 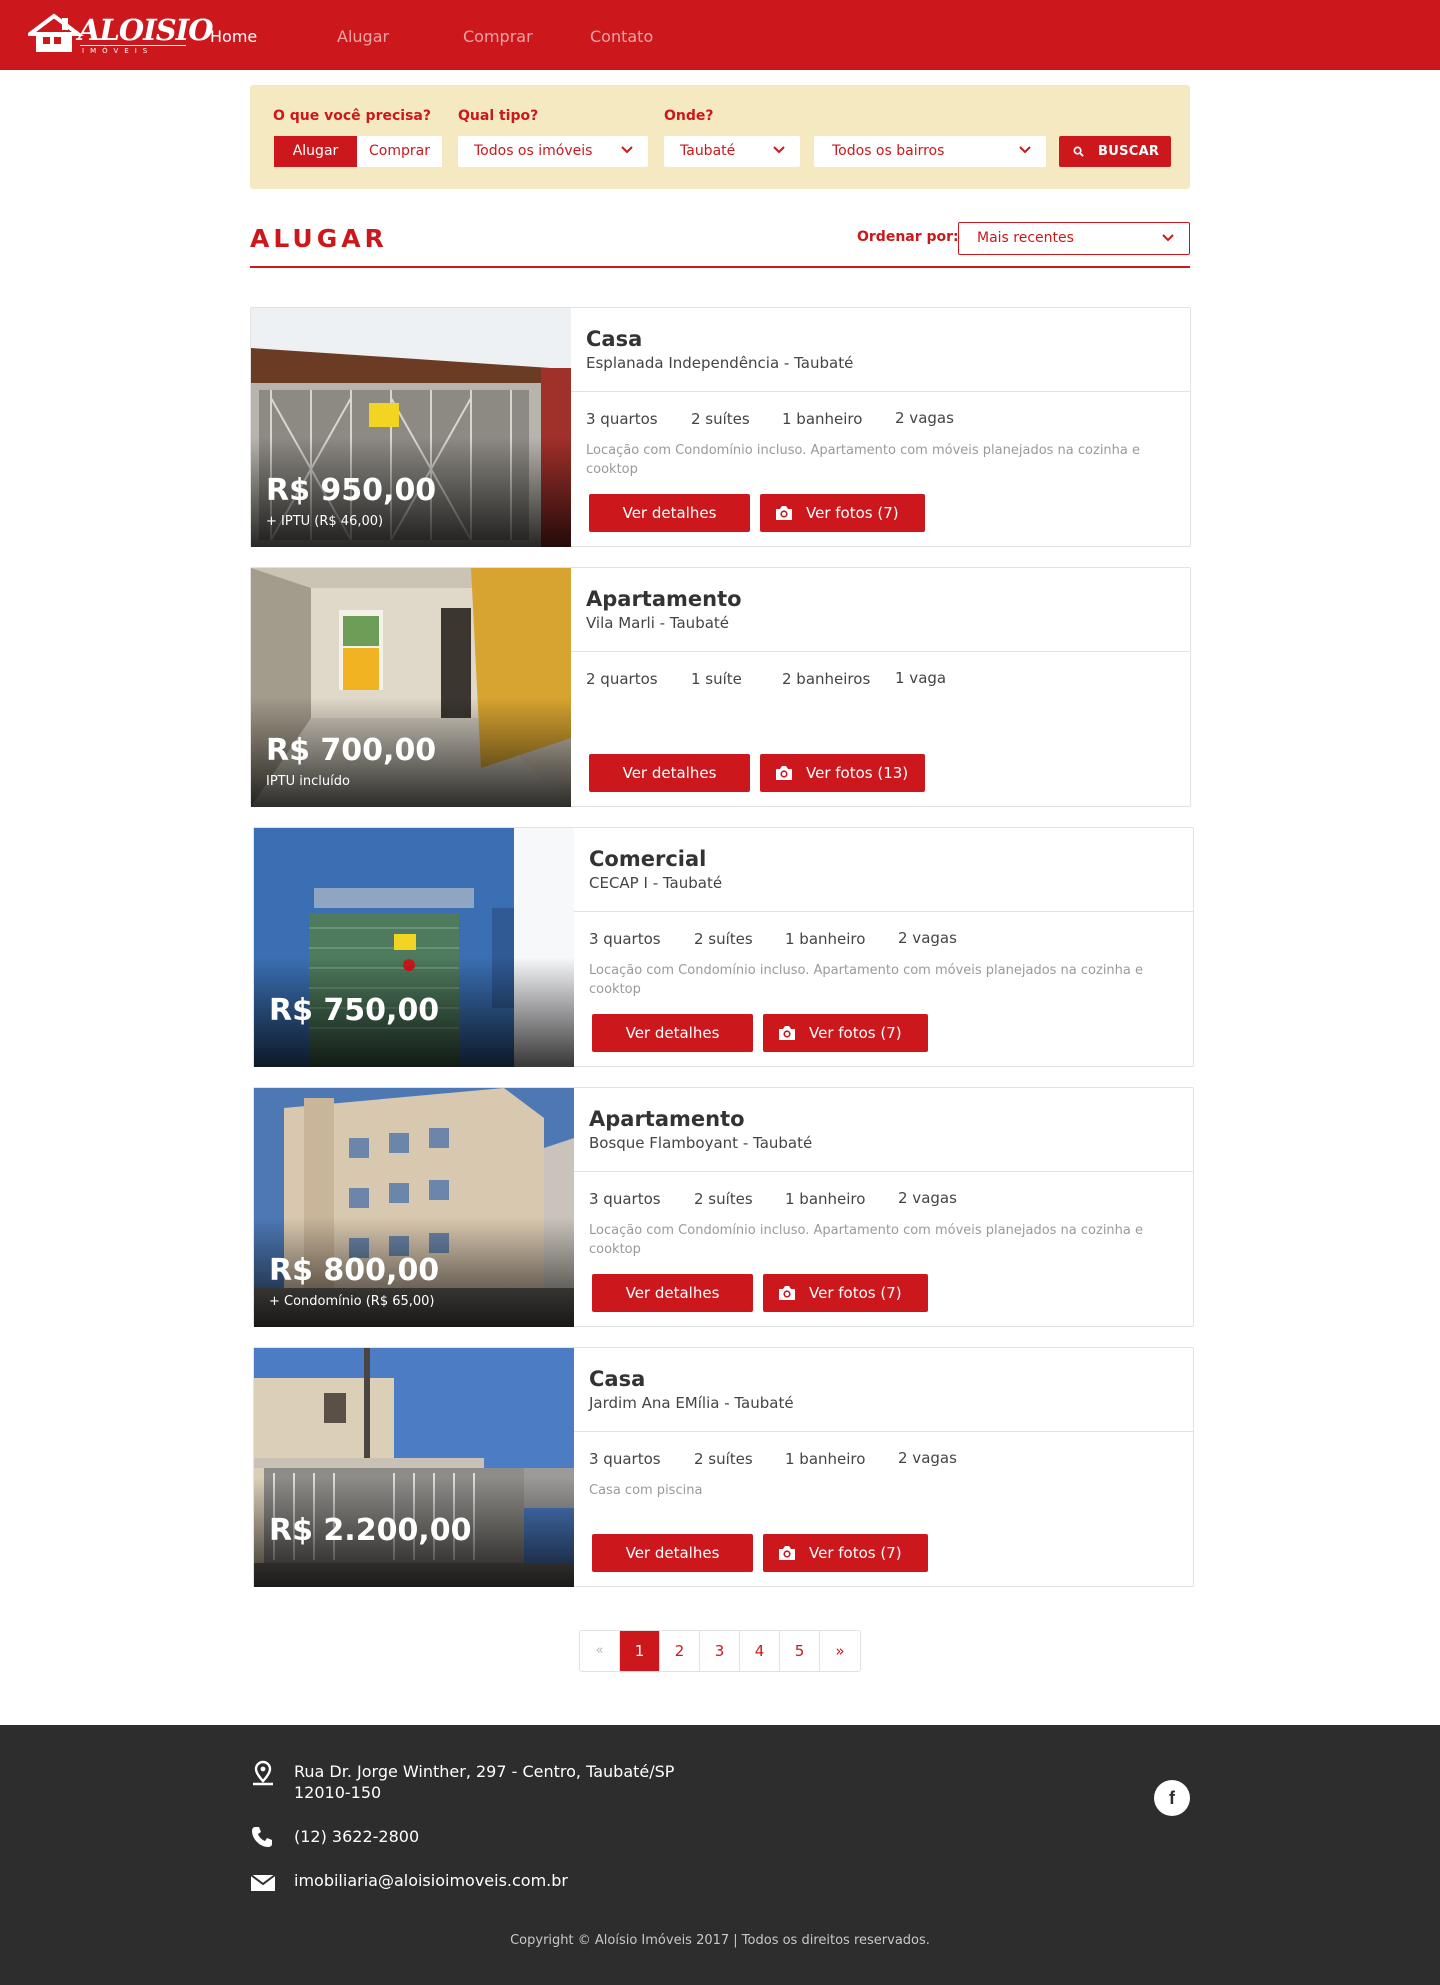 I want to click on city-select: Taubaté, so click(x=732, y=151).